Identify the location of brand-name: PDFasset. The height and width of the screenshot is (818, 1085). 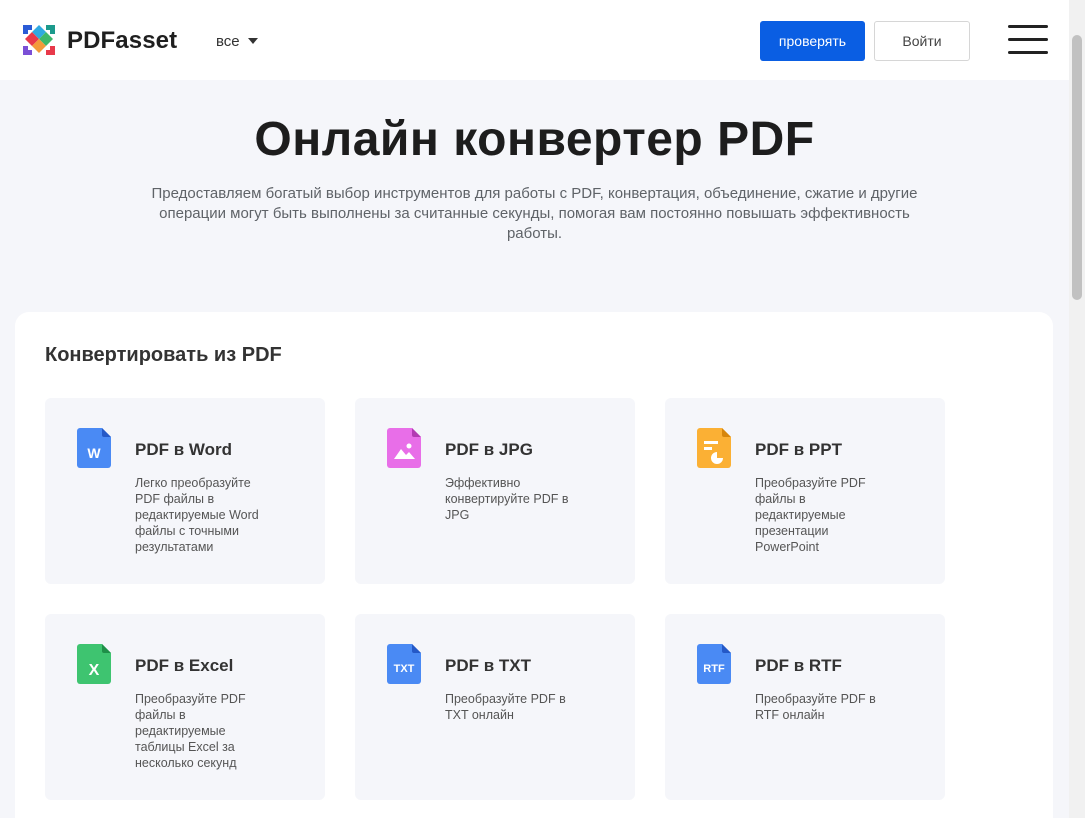
(122, 41).